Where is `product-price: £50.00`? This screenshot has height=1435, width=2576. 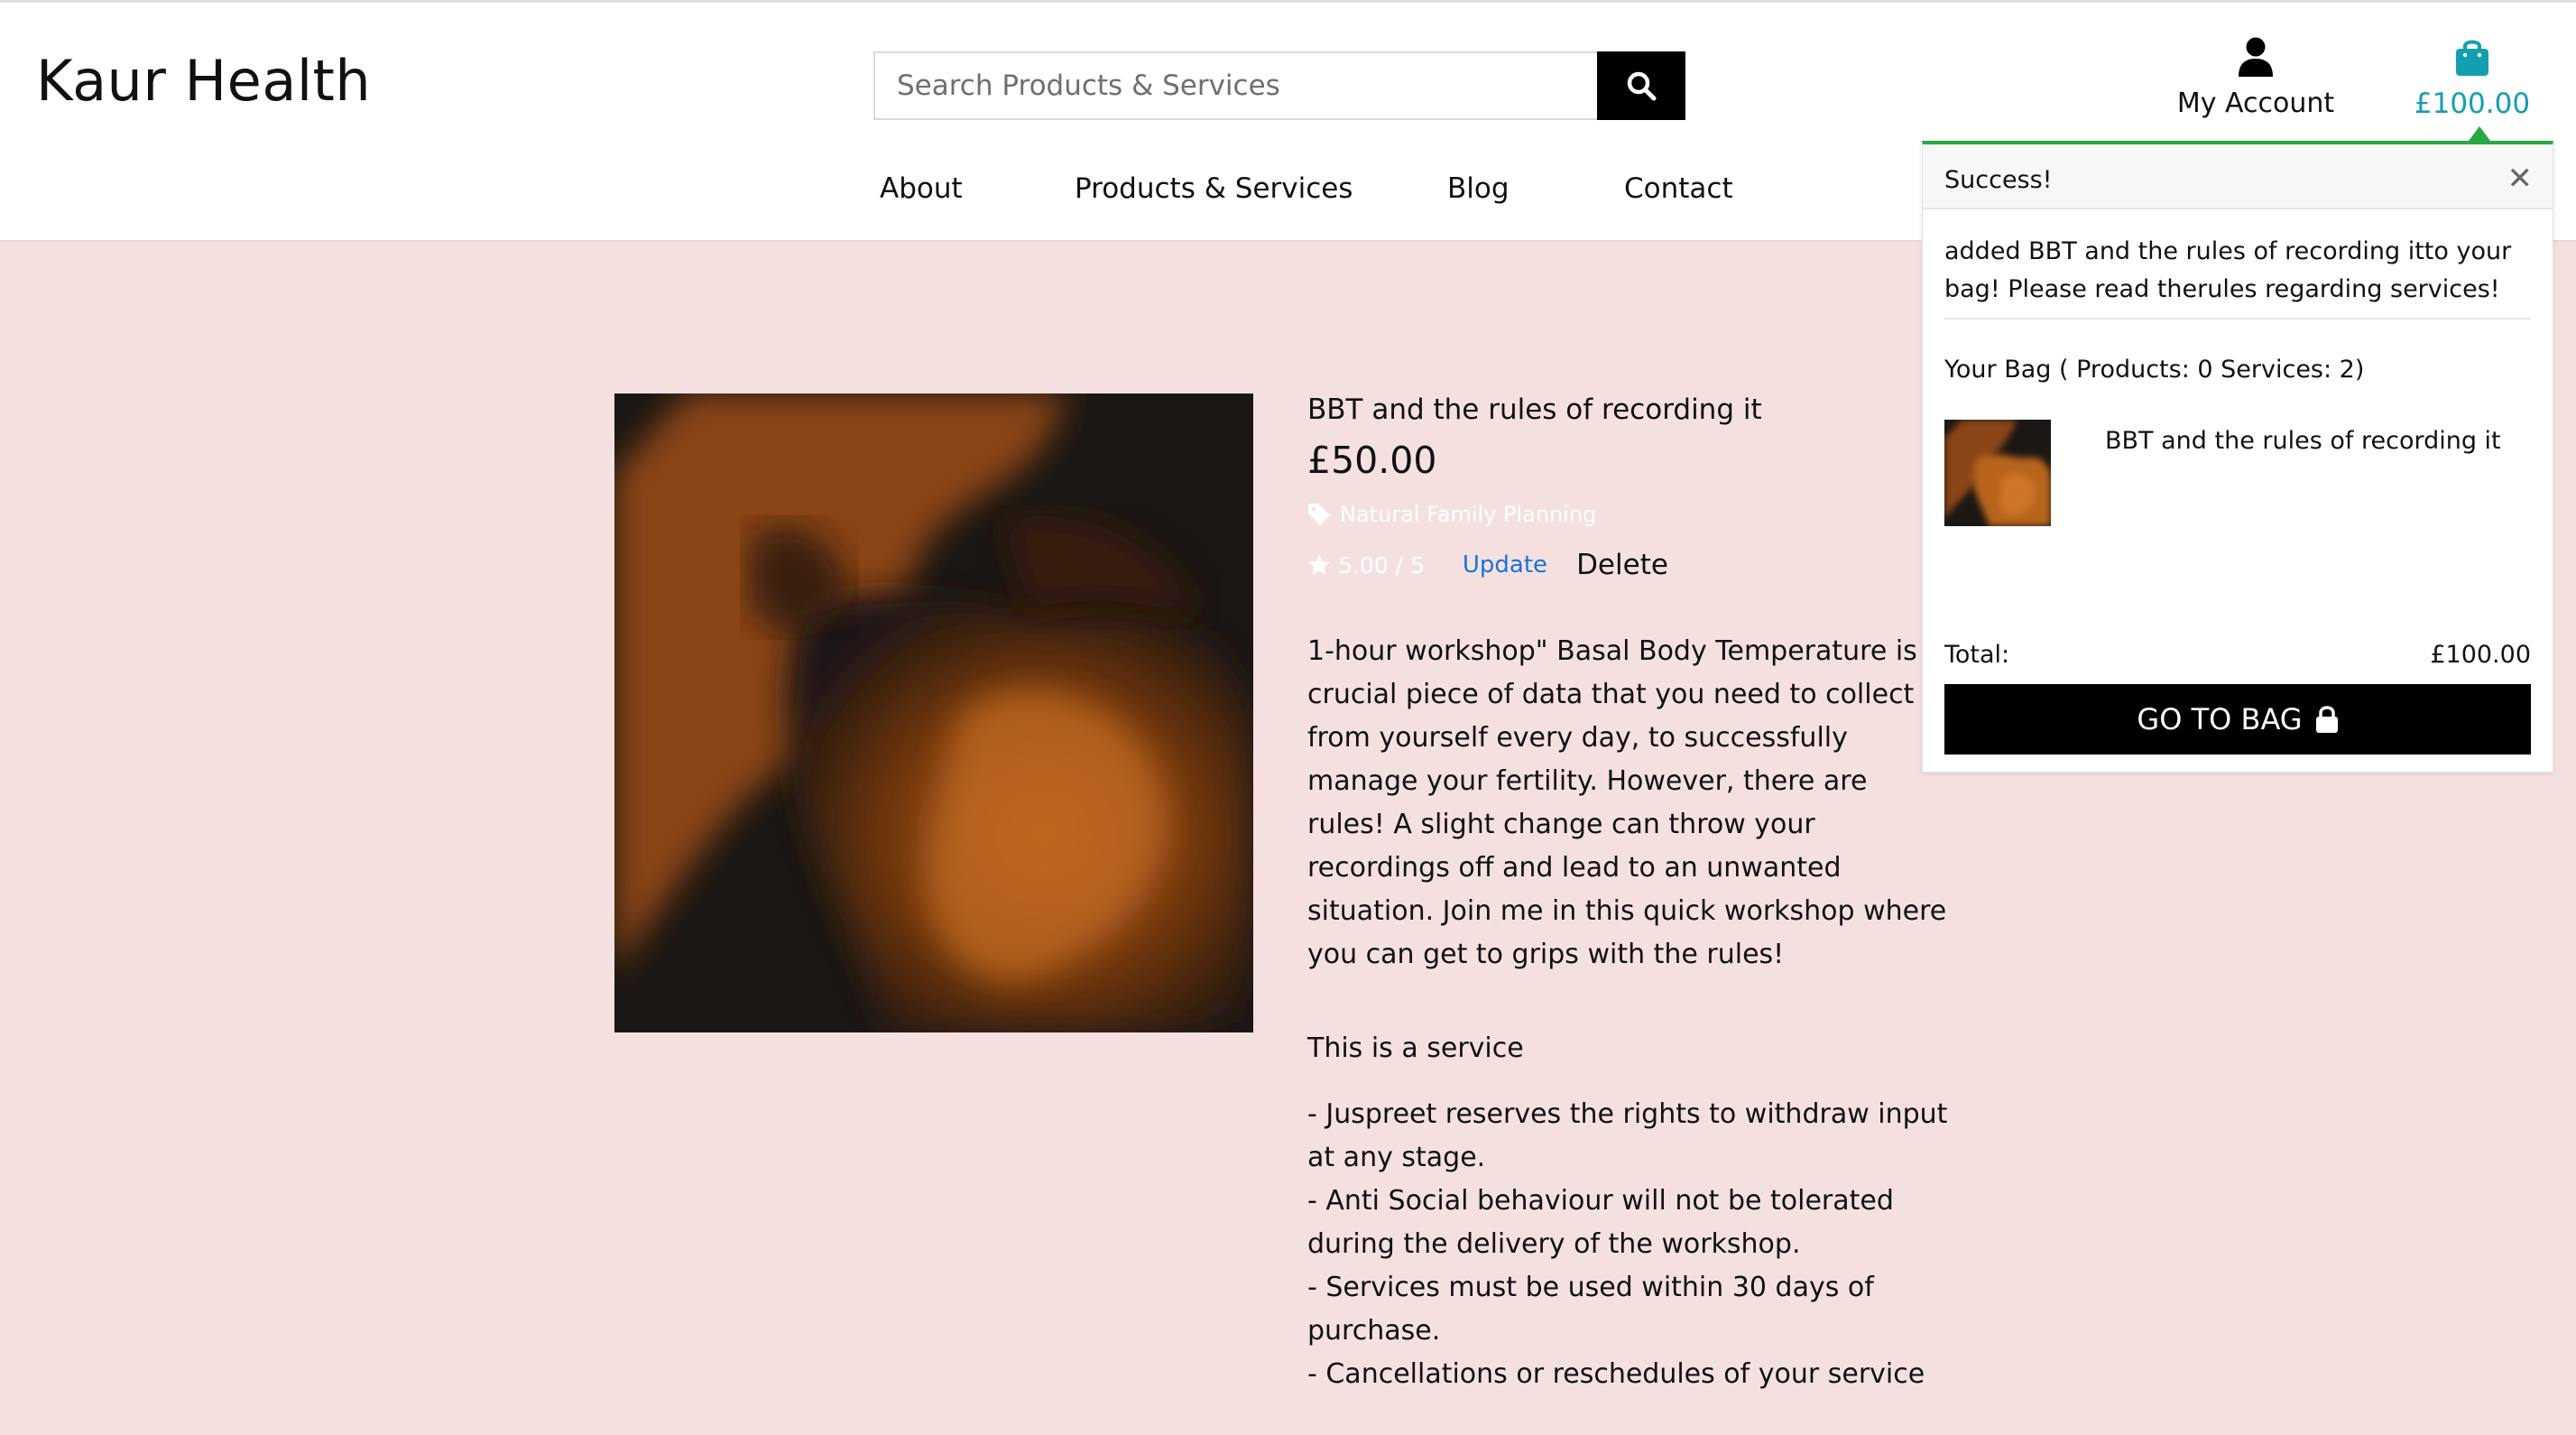 product-price: £50.00 is located at coordinates (1372, 460).